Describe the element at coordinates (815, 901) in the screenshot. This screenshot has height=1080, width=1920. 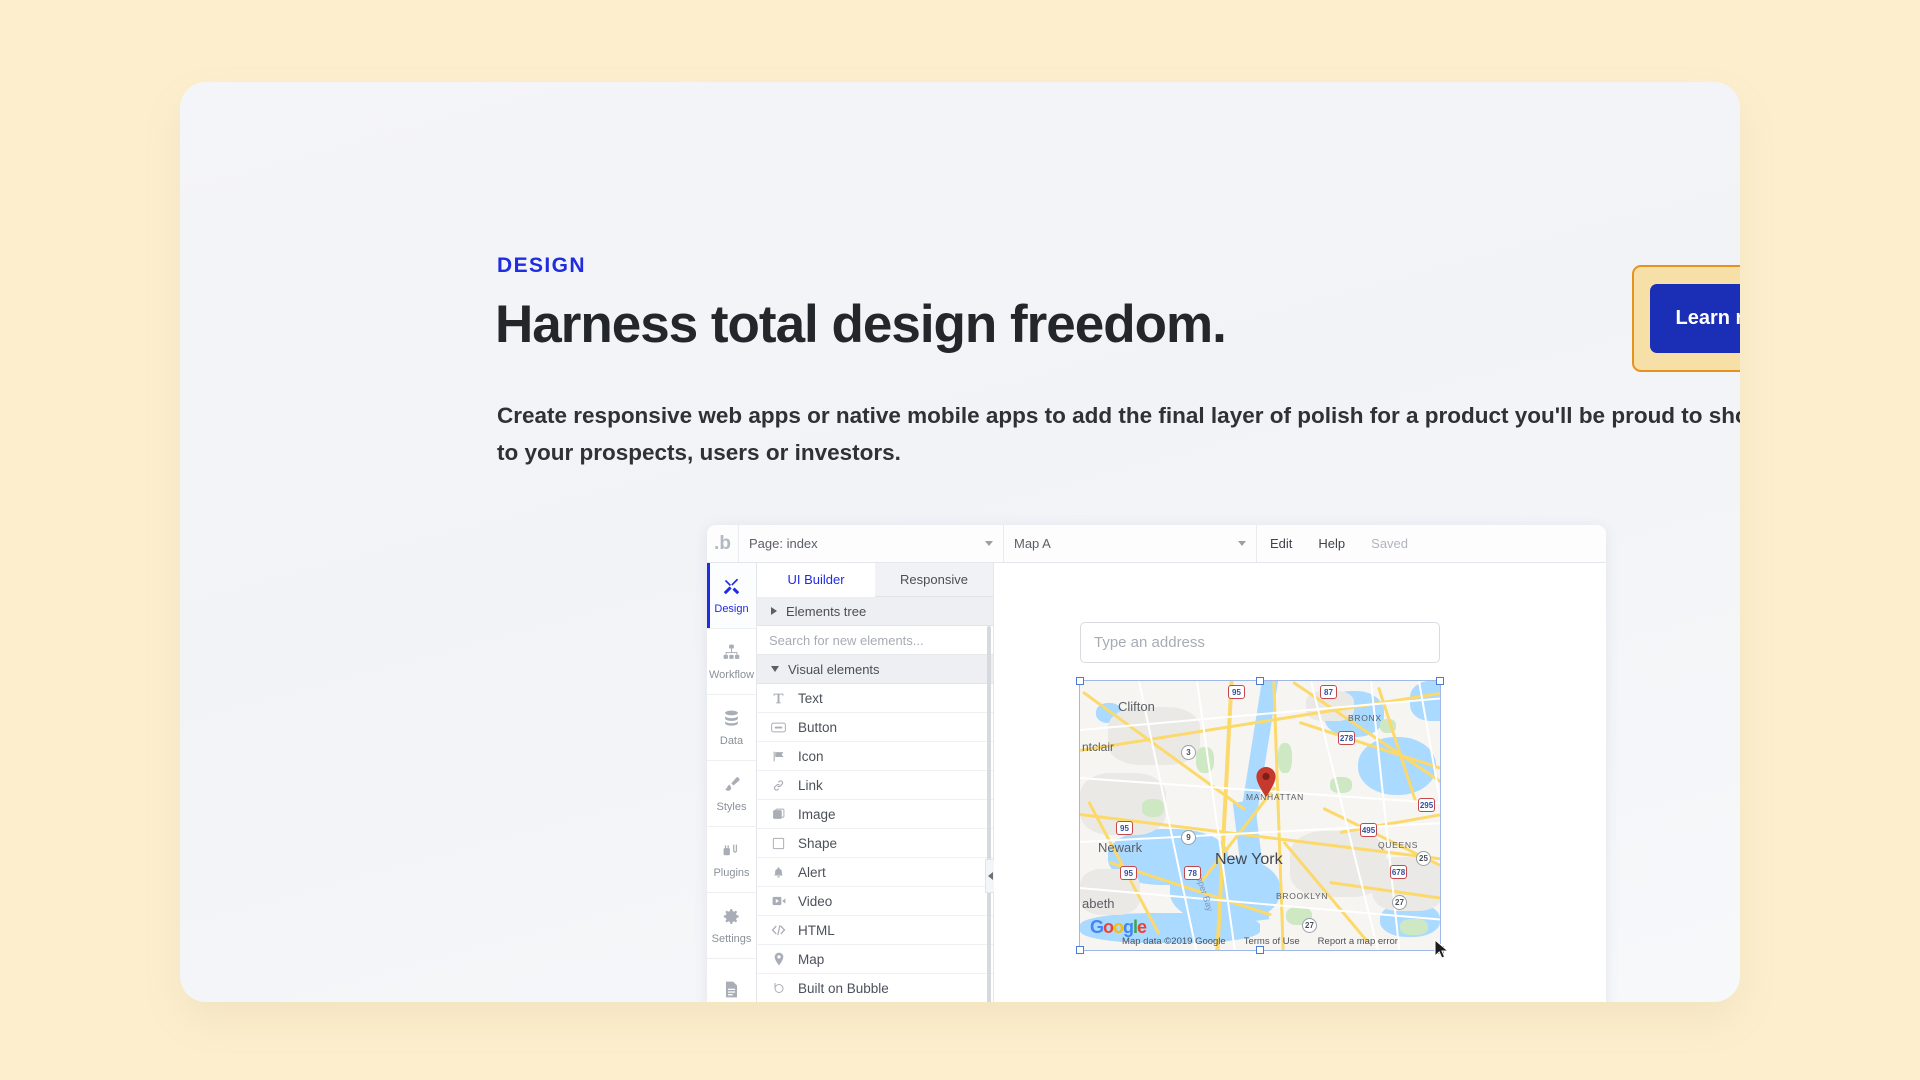
I see `element-item-label: Video` at that location.